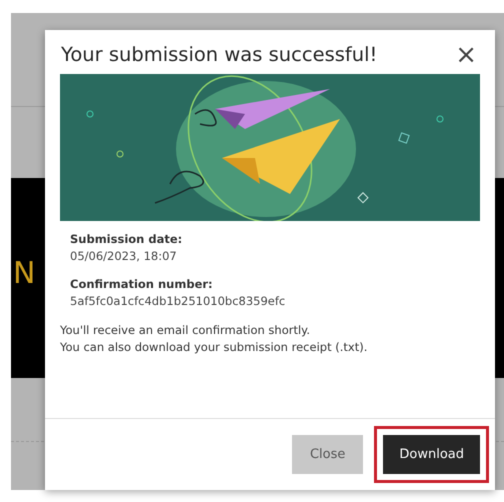 The image size is (504, 502). What do you see at coordinates (466, 55) in the screenshot?
I see `close-button: ×` at bounding box center [466, 55].